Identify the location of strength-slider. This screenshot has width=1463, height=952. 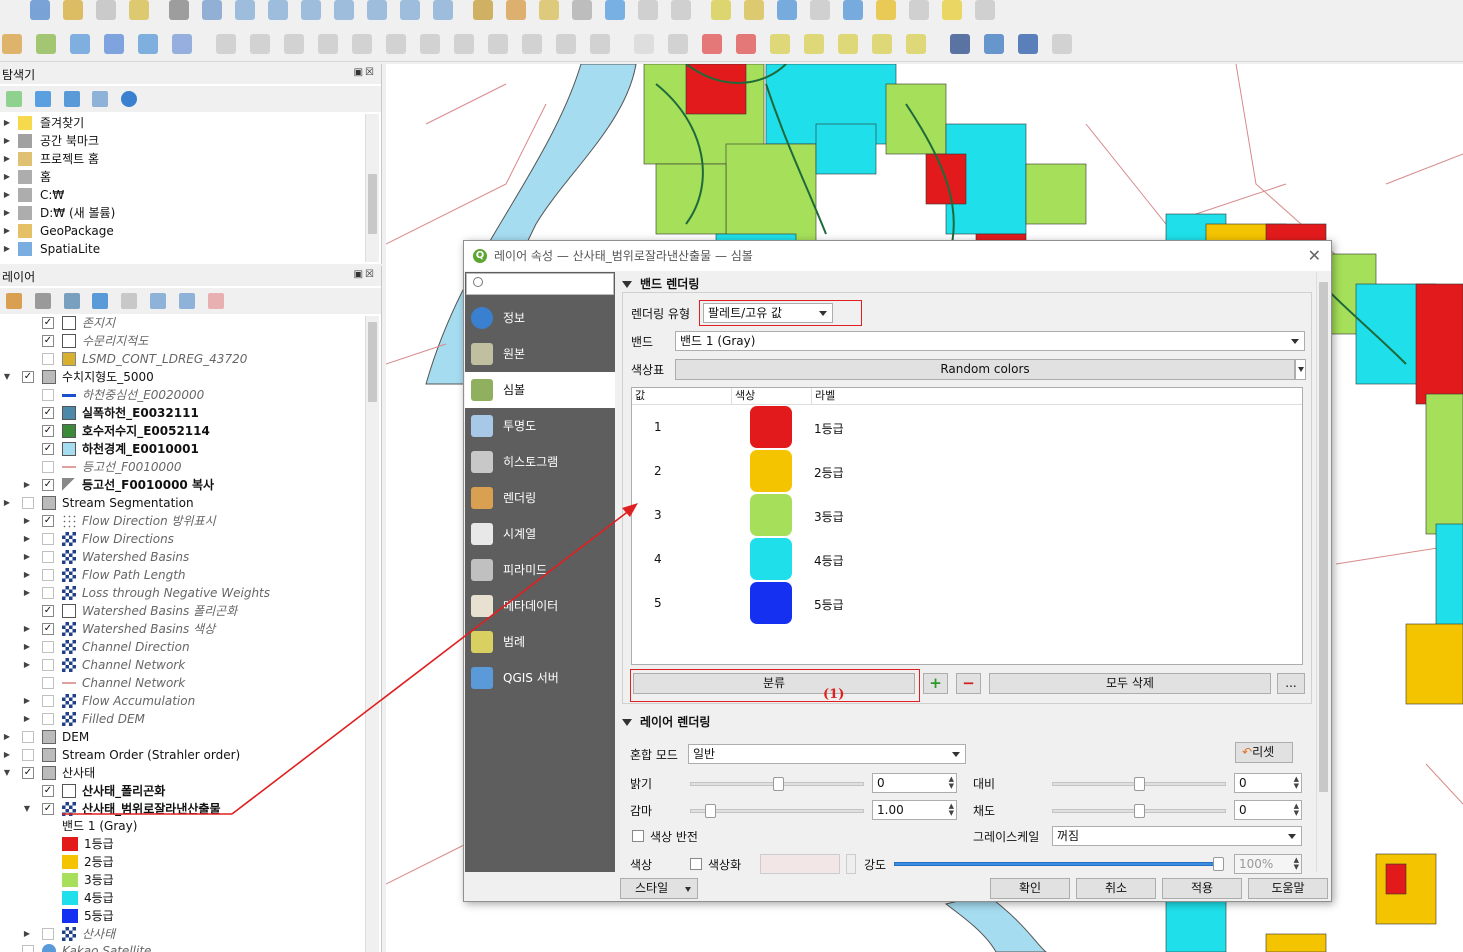
(1059, 864).